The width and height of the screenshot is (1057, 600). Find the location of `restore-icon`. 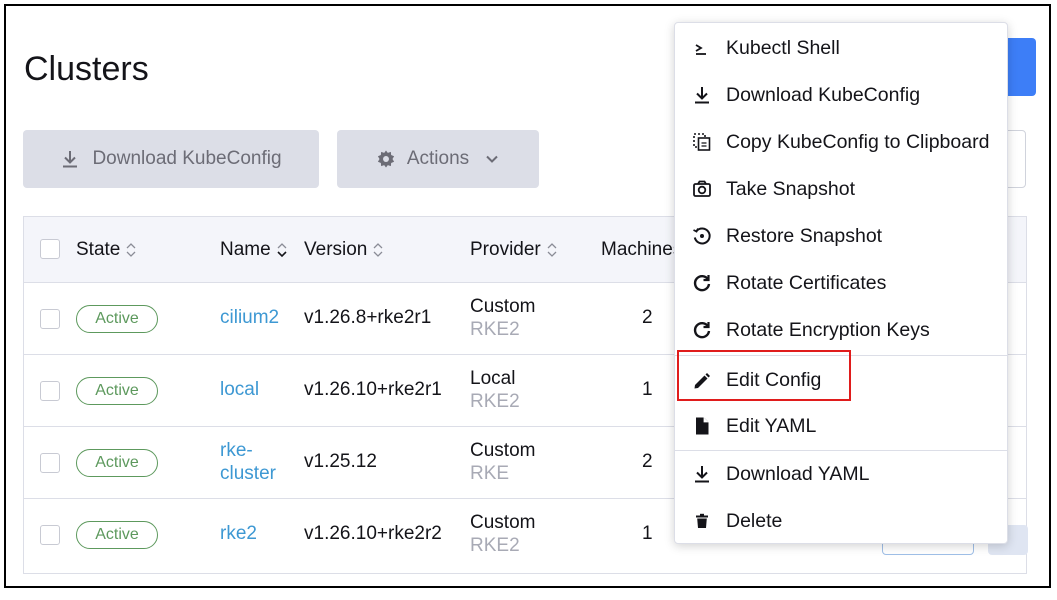

restore-icon is located at coordinates (702, 236).